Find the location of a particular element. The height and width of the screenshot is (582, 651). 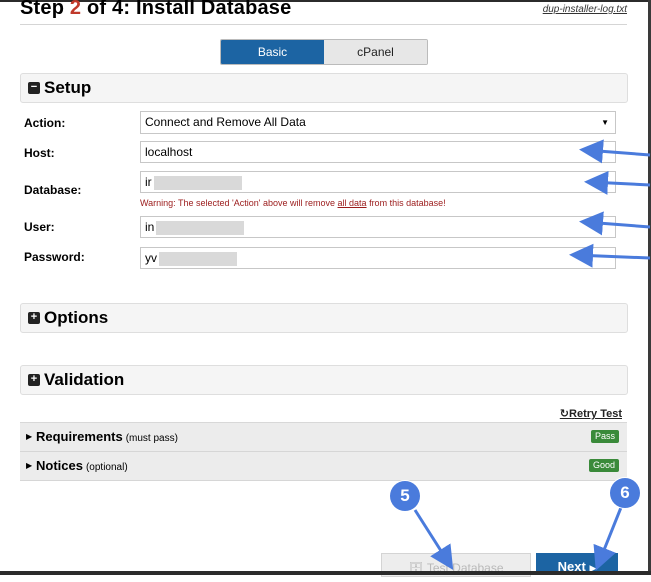

installer-log-link: dup-installer-log.txt is located at coordinates (585, 9).